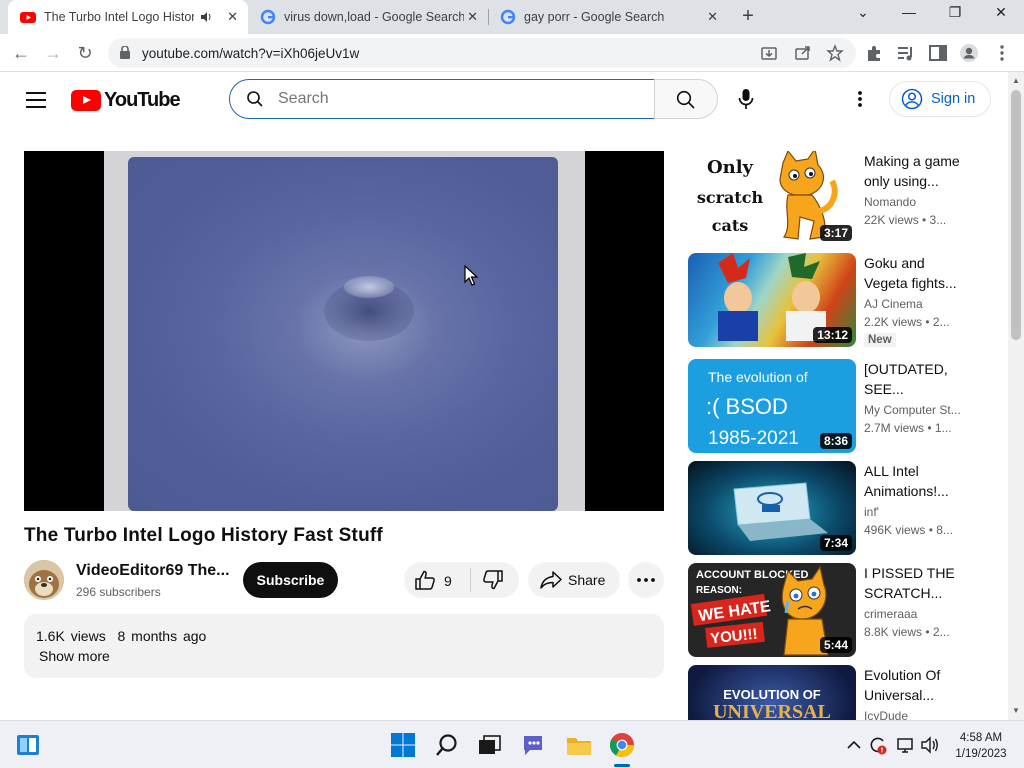 The image size is (1024, 768). Describe the element at coordinates (425, 580) in the screenshot. I see `thumbs-up-icon` at that location.